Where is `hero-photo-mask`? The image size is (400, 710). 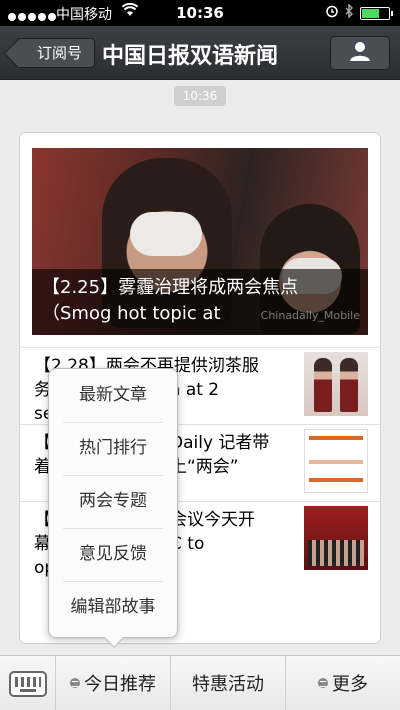 hero-photo-mask is located at coordinates (166, 234).